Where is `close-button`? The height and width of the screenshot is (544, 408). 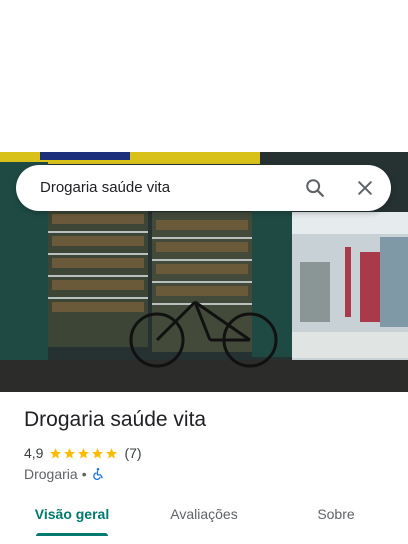
close-button is located at coordinates (365, 188).